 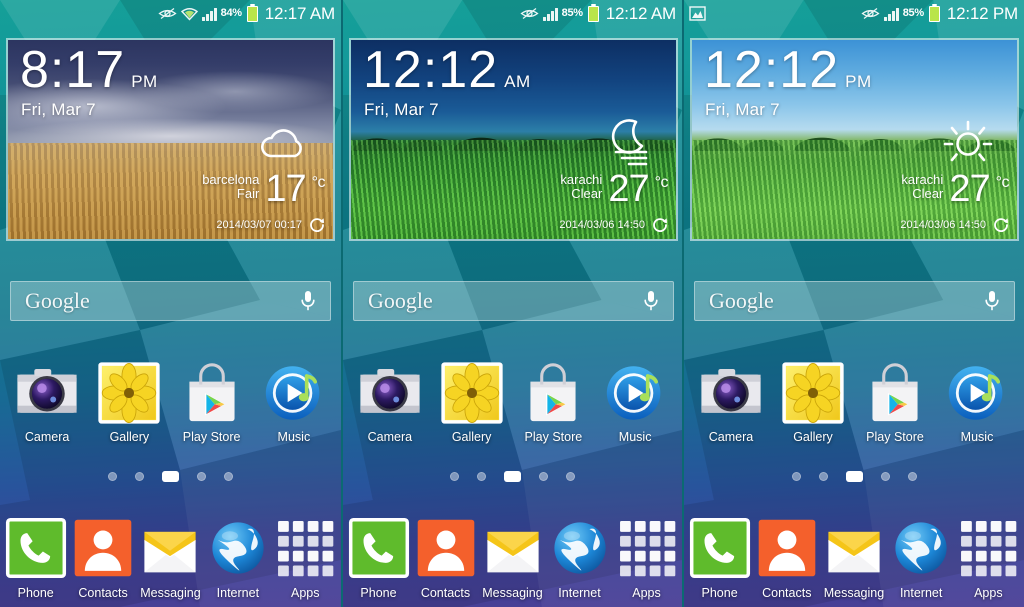 I want to click on widget-clock: 12:12 AM, so click(x=447, y=70).